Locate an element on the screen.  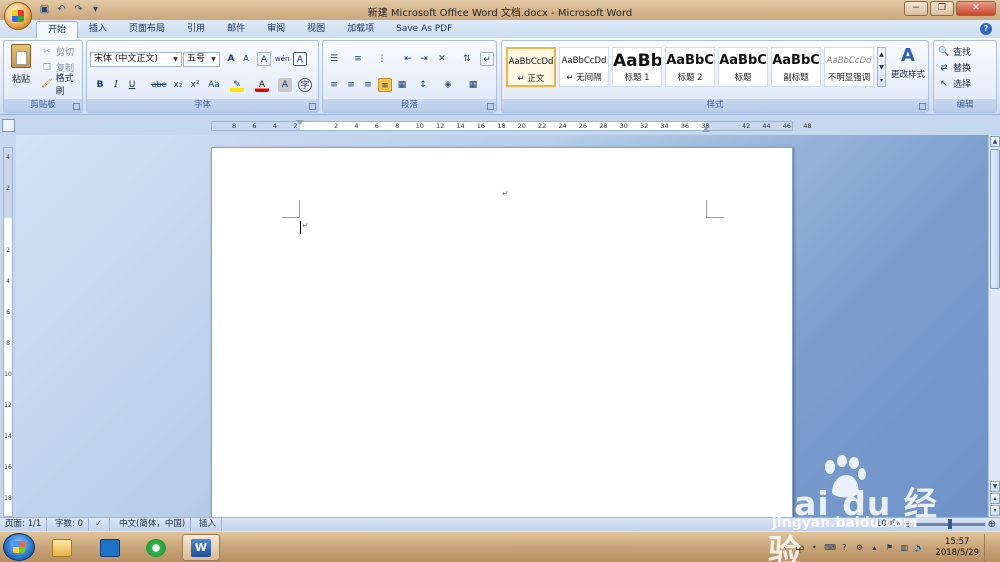
strikethrough-button: abe is located at coordinates (159, 85).